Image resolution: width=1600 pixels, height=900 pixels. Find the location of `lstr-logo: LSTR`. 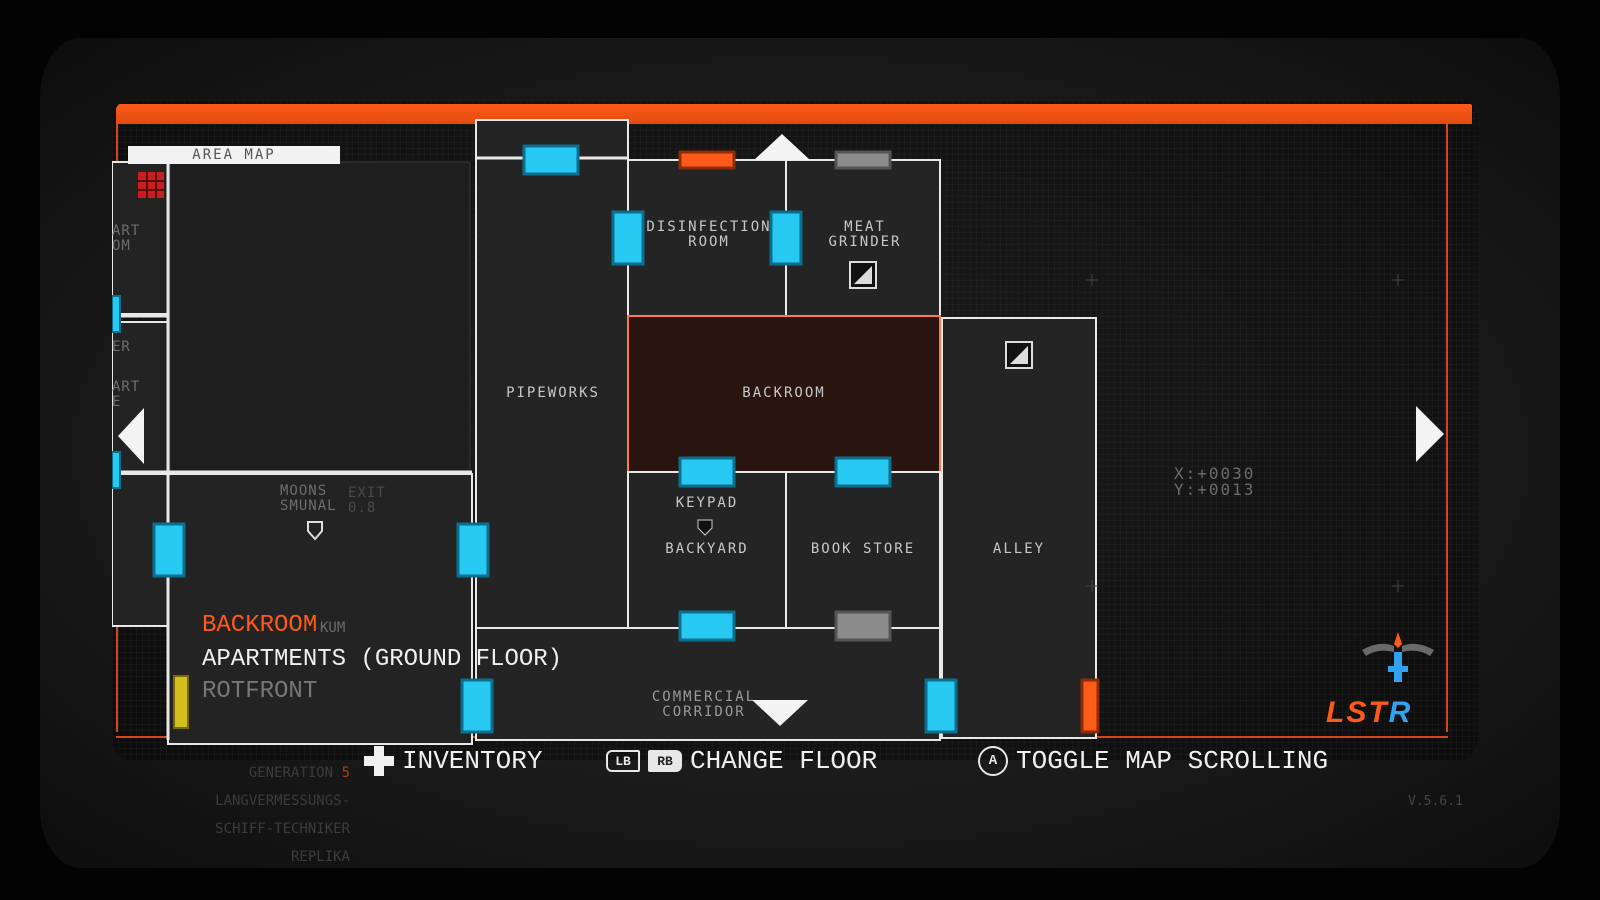

lstr-logo: LSTR is located at coordinates (1369, 713).